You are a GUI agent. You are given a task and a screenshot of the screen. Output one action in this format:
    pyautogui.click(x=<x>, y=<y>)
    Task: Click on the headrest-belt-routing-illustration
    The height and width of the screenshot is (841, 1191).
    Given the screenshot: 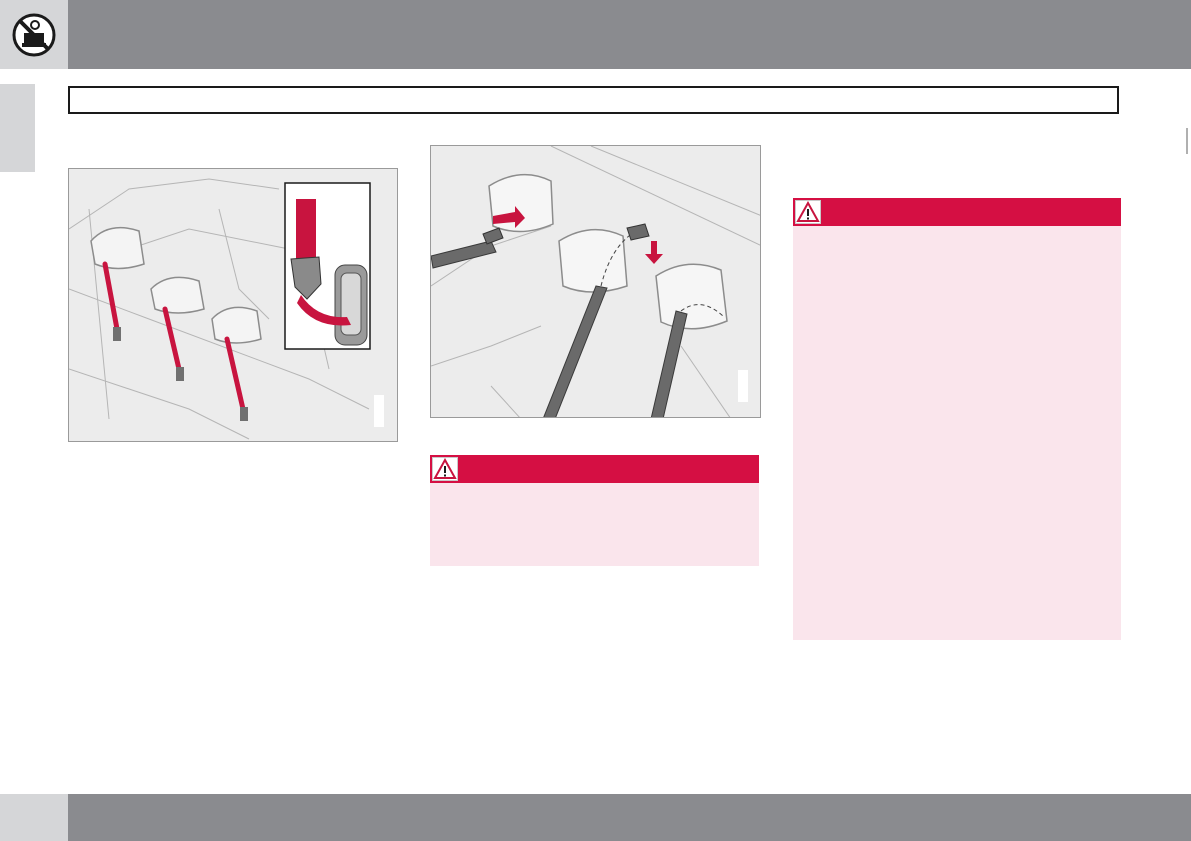 What is the action you would take?
    pyautogui.click(x=595, y=281)
    